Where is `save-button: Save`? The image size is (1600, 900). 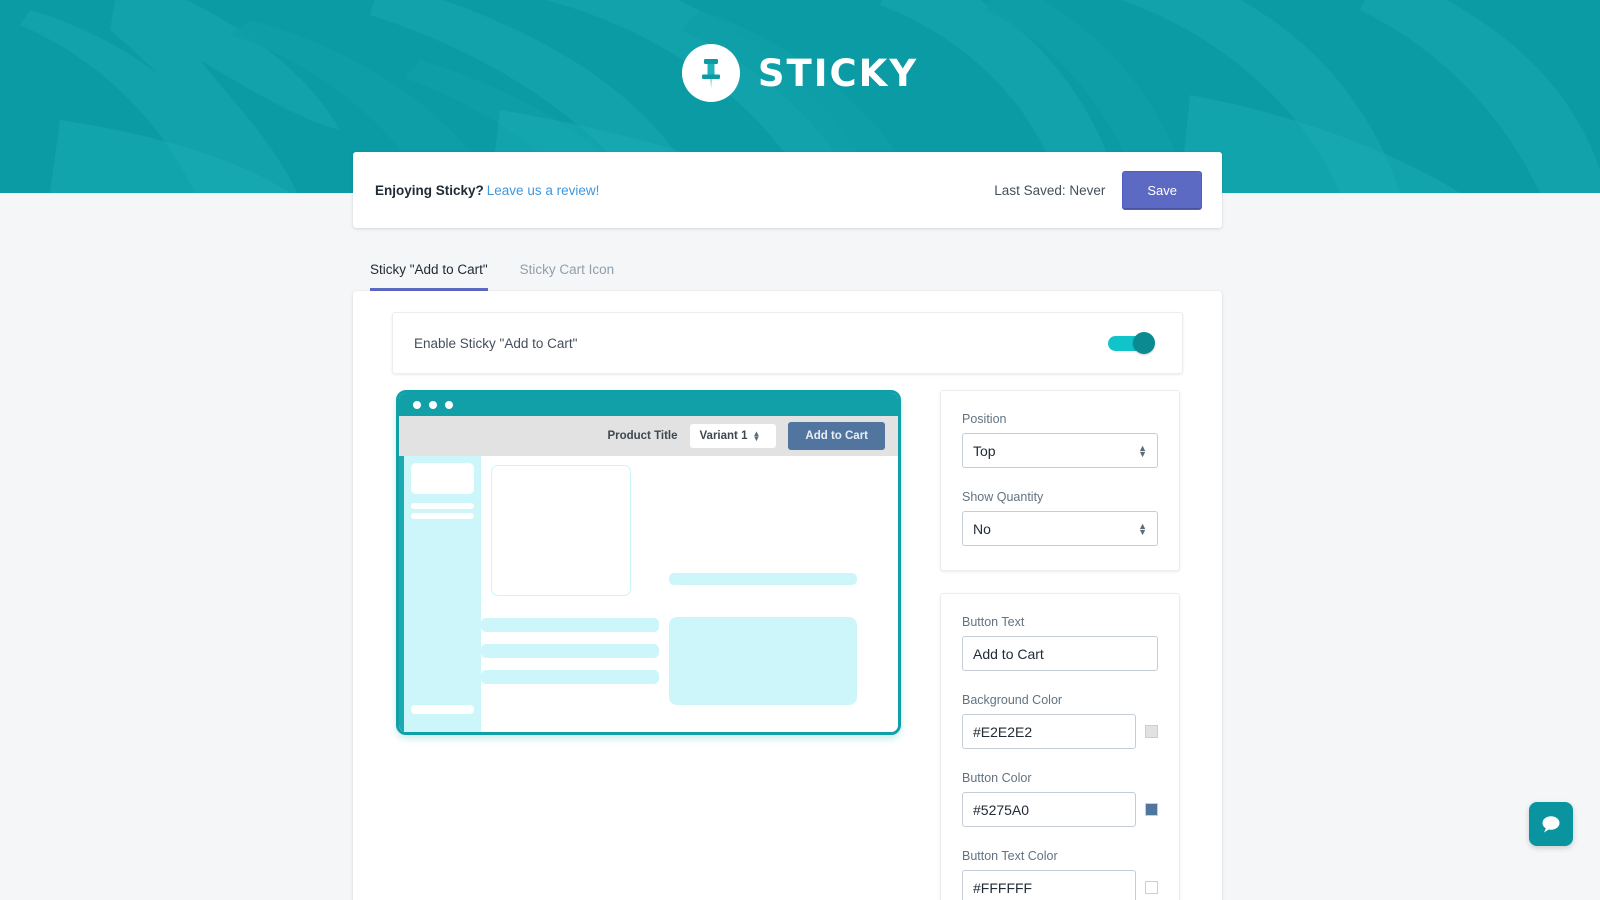
save-button: Save is located at coordinates (1162, 190).